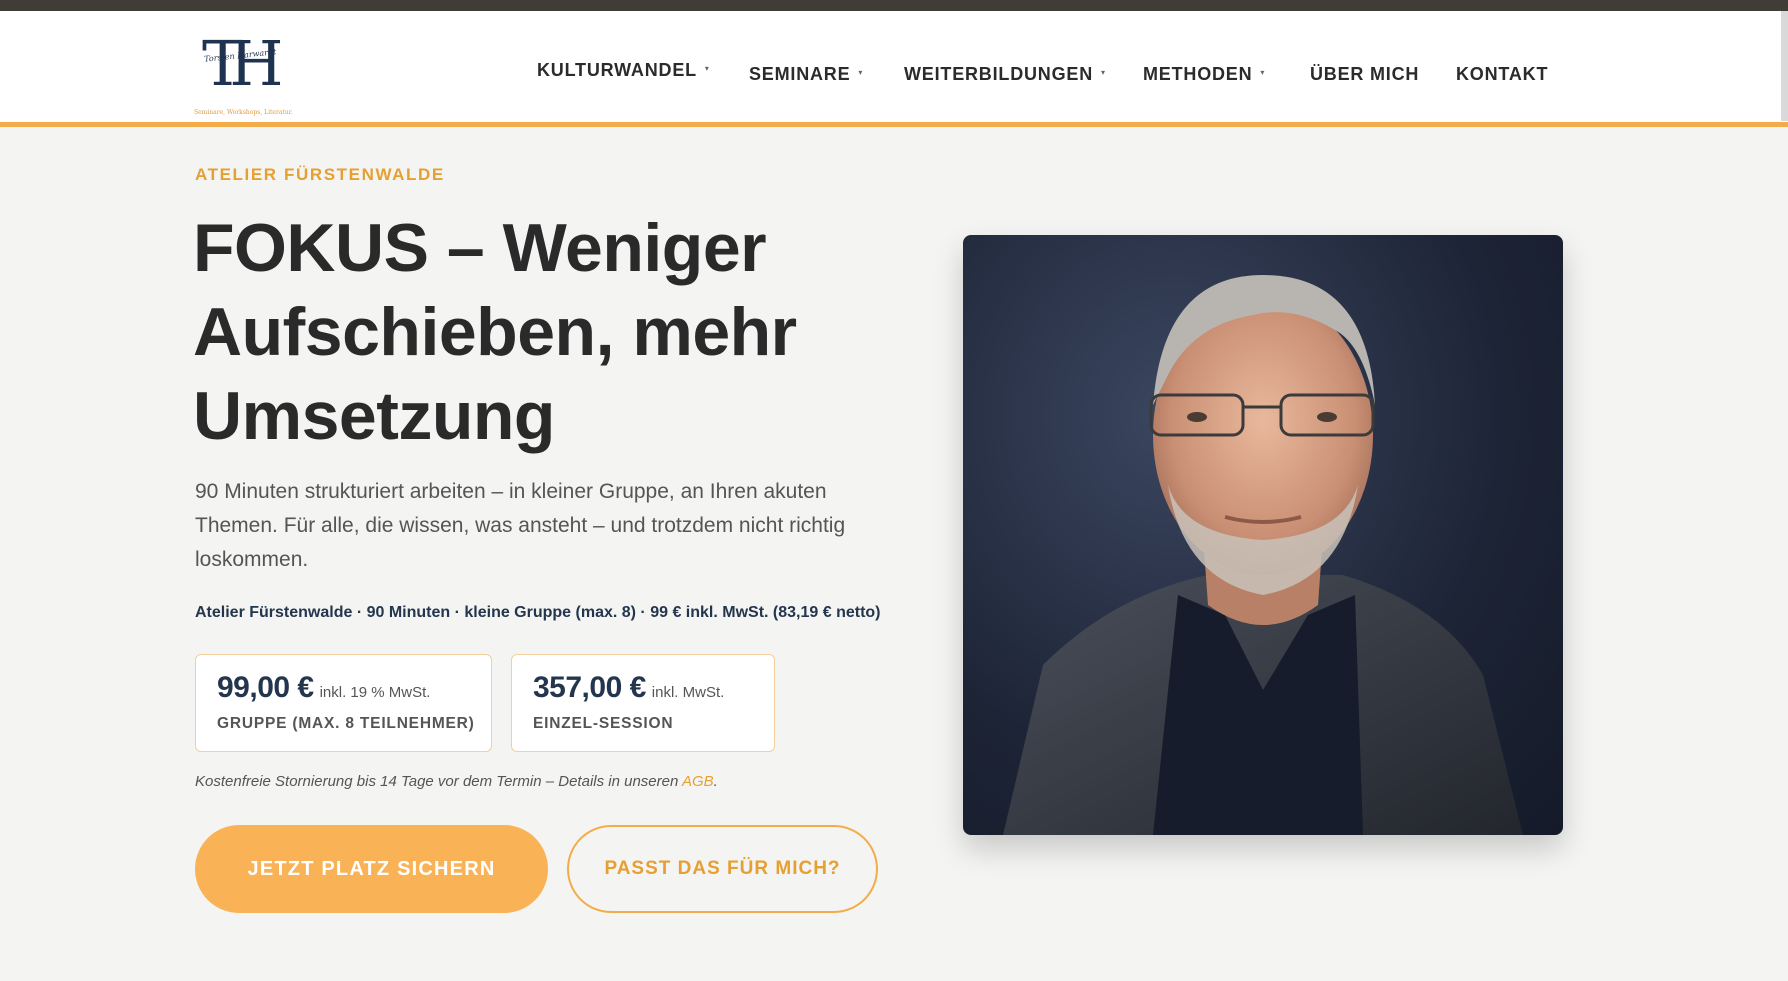 This screenshot has height=981, width=1788. What do you see at coordinates (800, 74) in the screenshot?
I see `nav-label: SEMINARE` at bounding box center [800, 74].